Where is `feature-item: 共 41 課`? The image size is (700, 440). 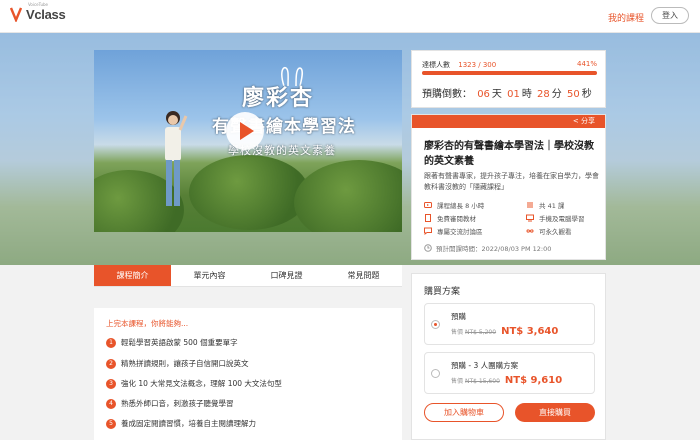
feature-item: 共 41 課 is located at coordinates (565, 205).